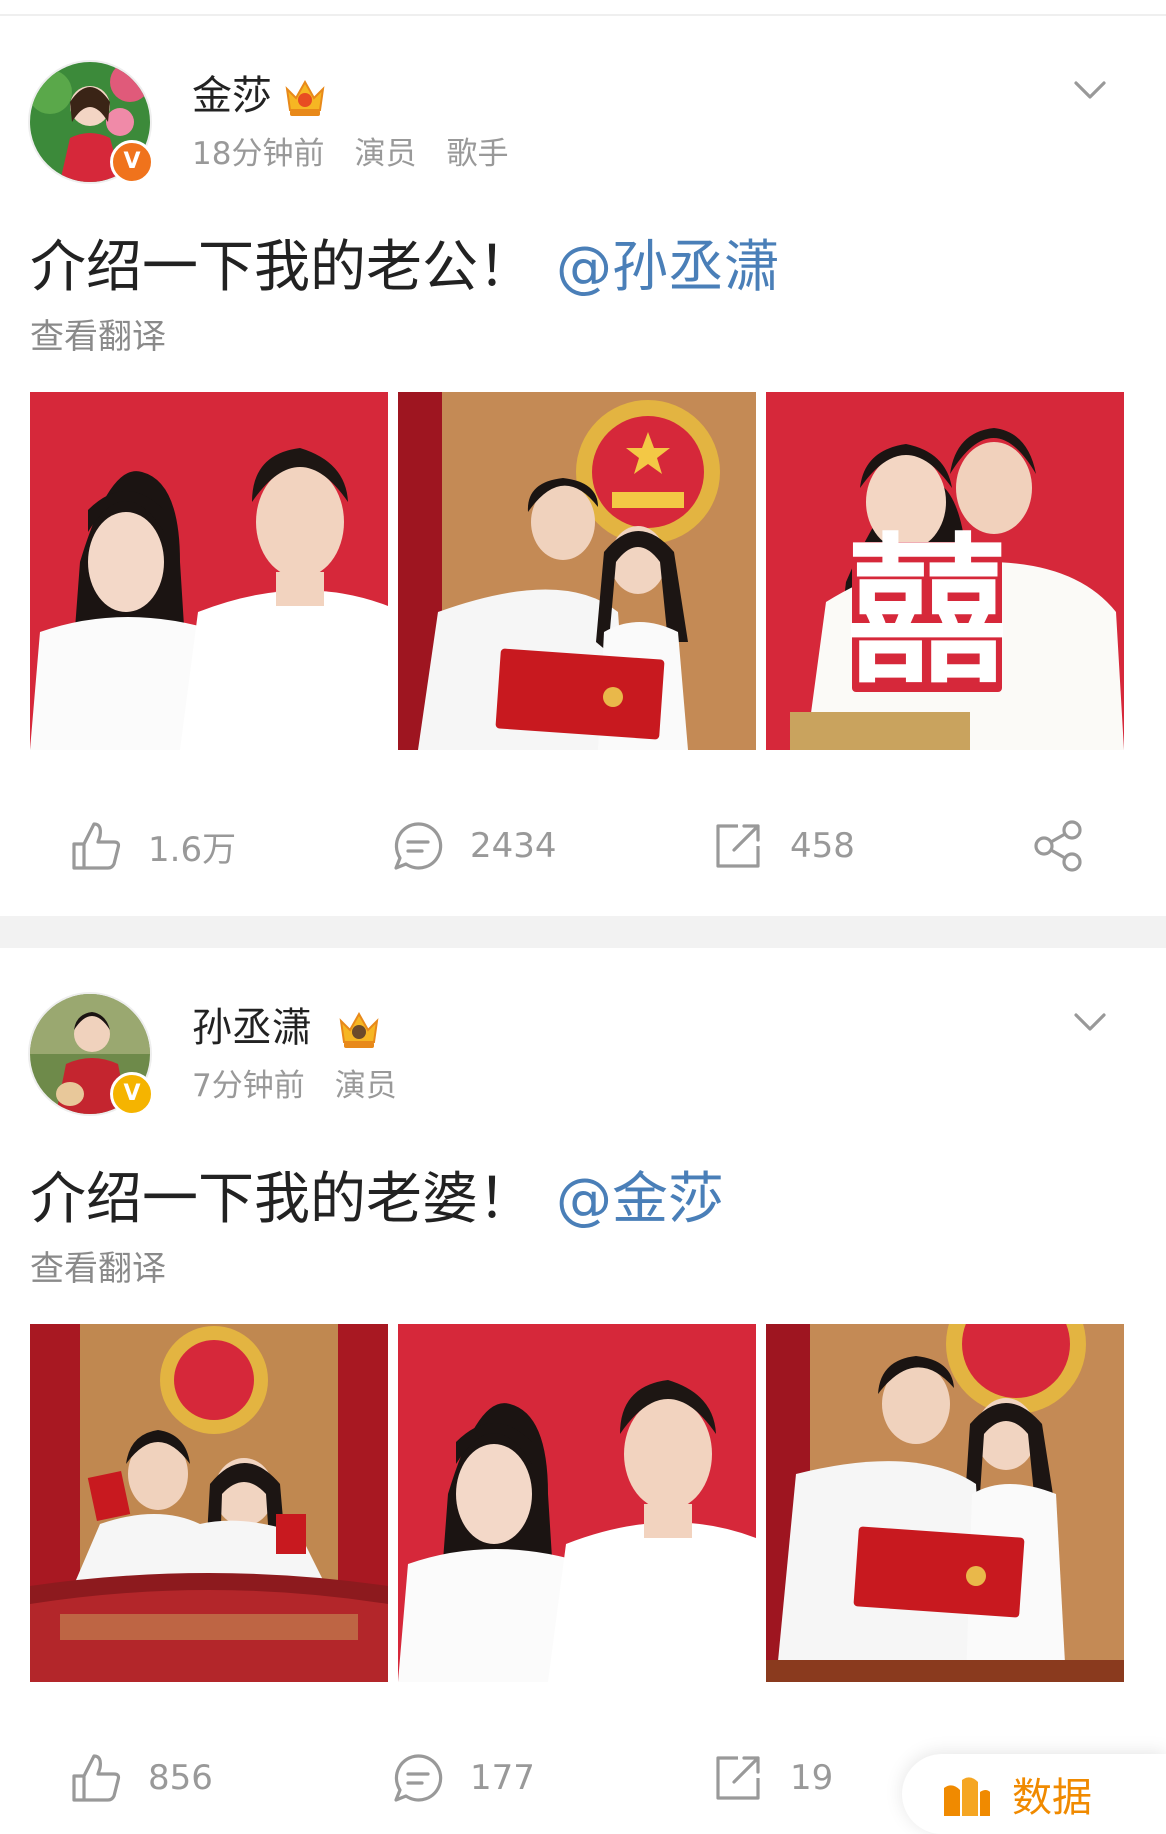 This screenshot has width=1166, height=1834. I want to click on username: 金莎, so click(232, 96).